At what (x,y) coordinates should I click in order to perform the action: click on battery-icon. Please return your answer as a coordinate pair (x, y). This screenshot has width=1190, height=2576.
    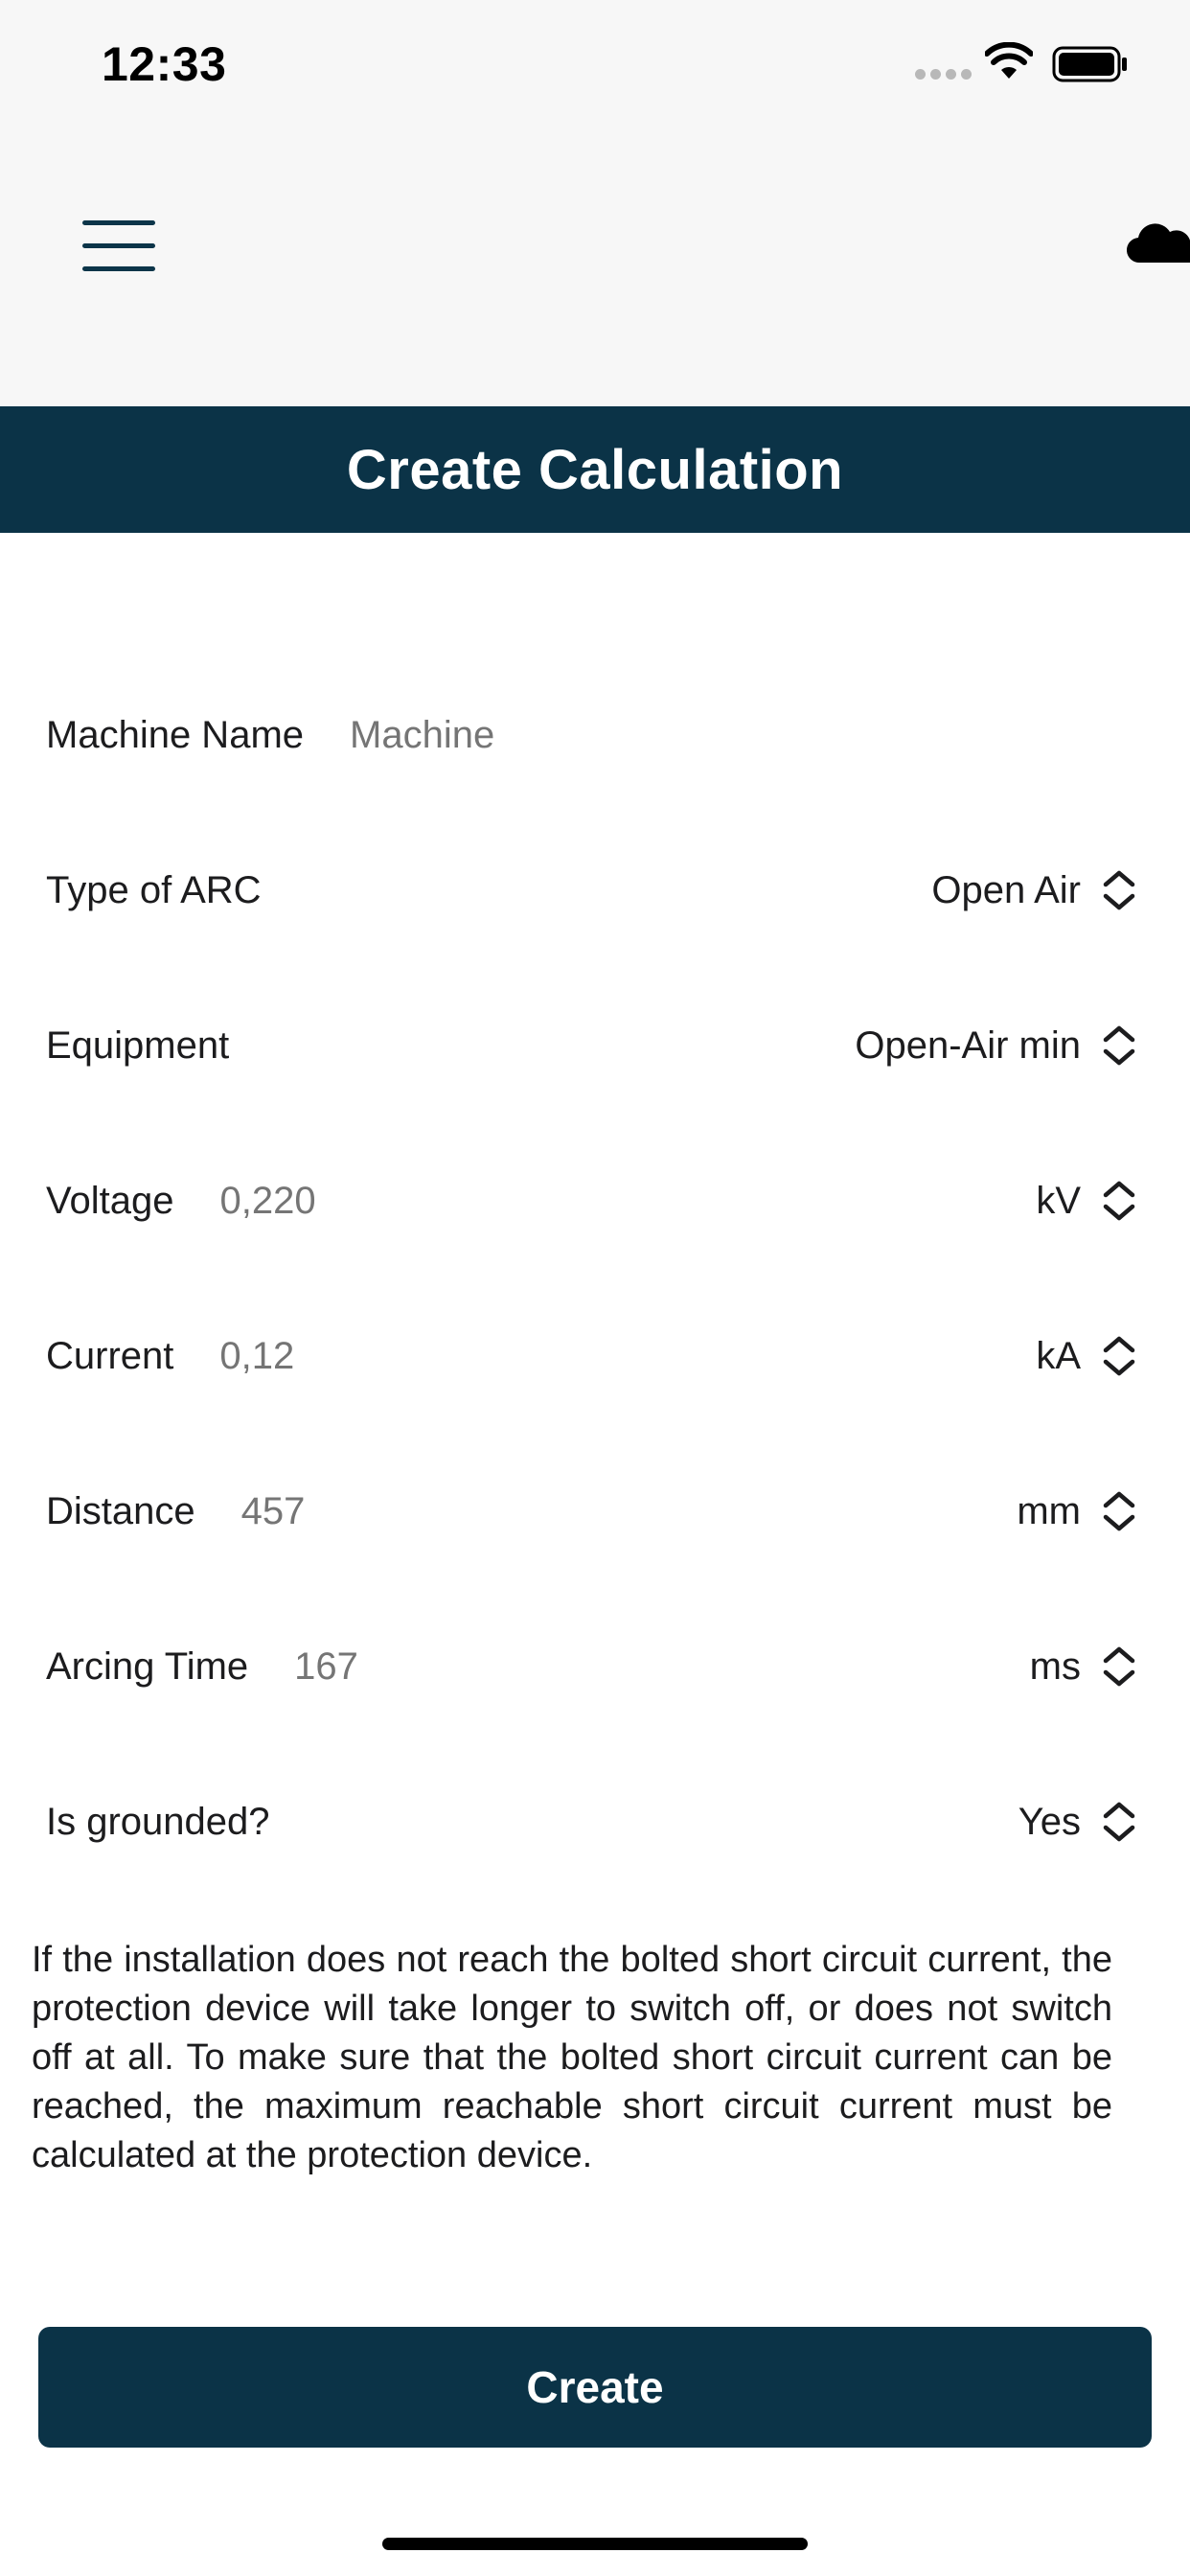
    Looking at the image, I should click on (1090, 64).